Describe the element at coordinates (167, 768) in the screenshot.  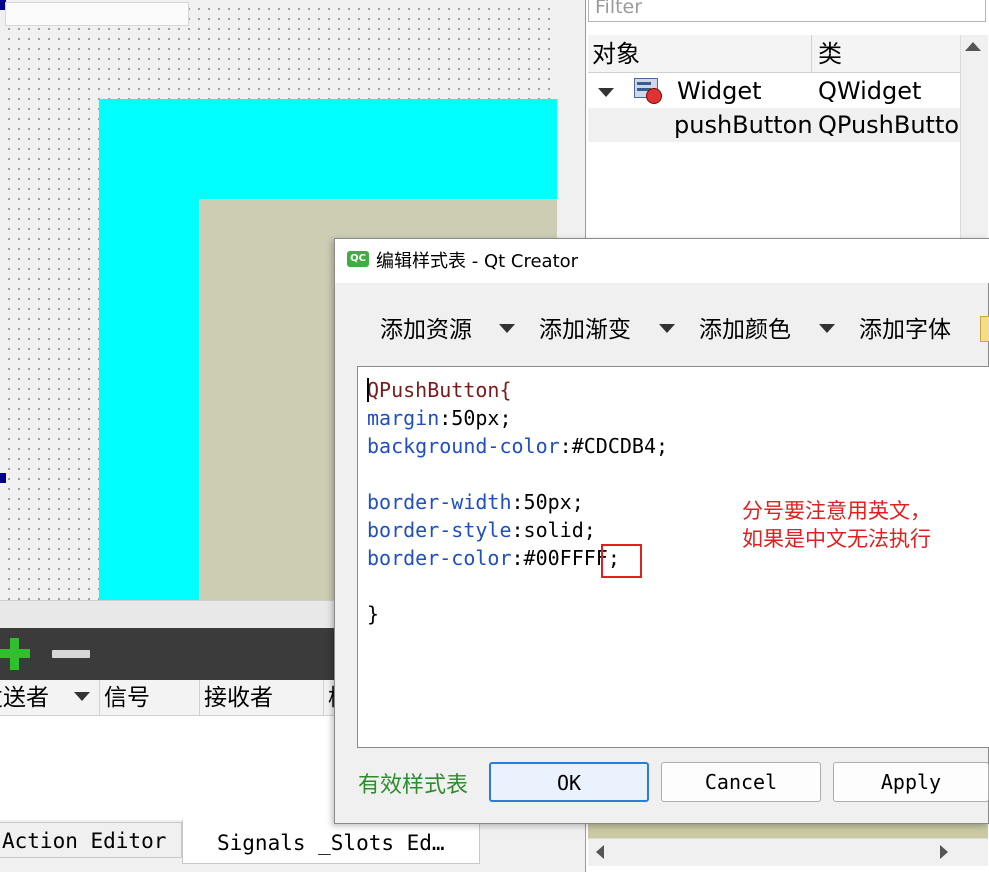
I see `signal-slot-list` at that location.